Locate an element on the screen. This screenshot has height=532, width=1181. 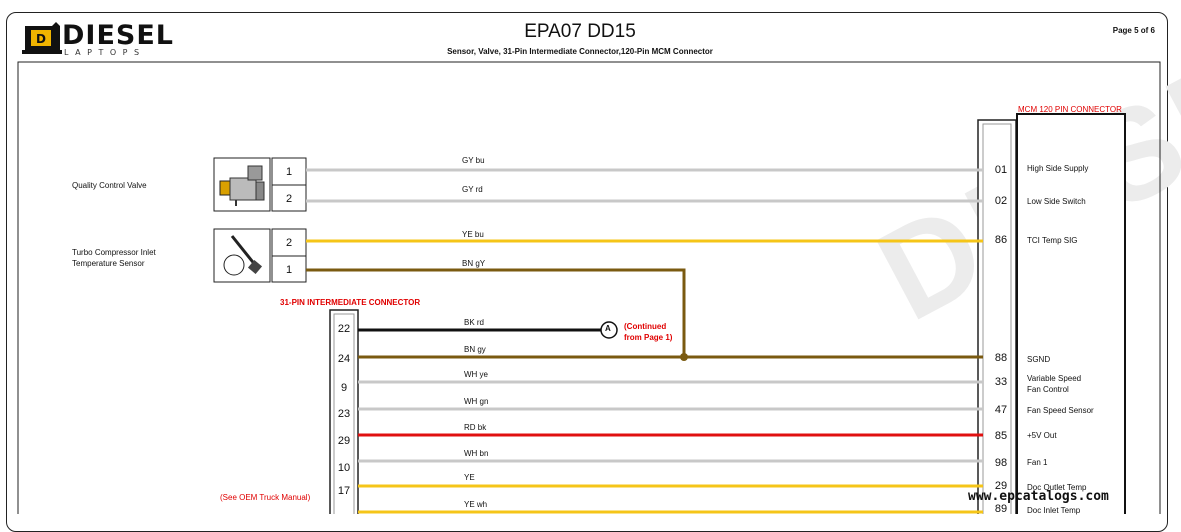
mcm-label-86: TCI Temp SIG is located at coordinates (1052, 240).